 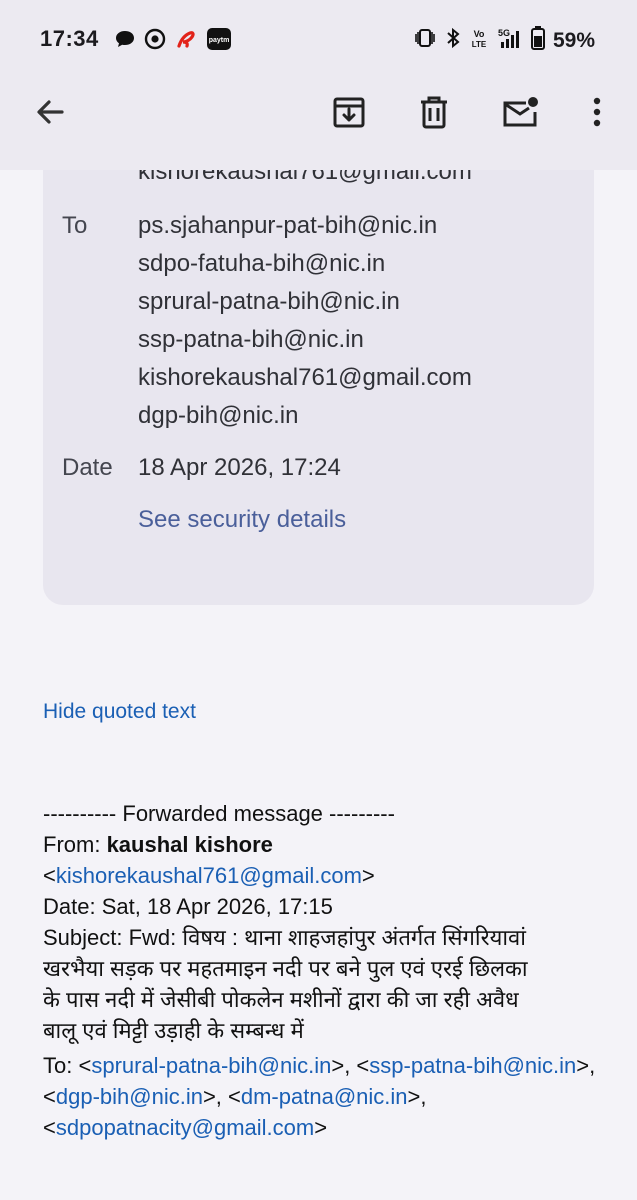 I want to click on more-options-button, so click(x=597, y=114).